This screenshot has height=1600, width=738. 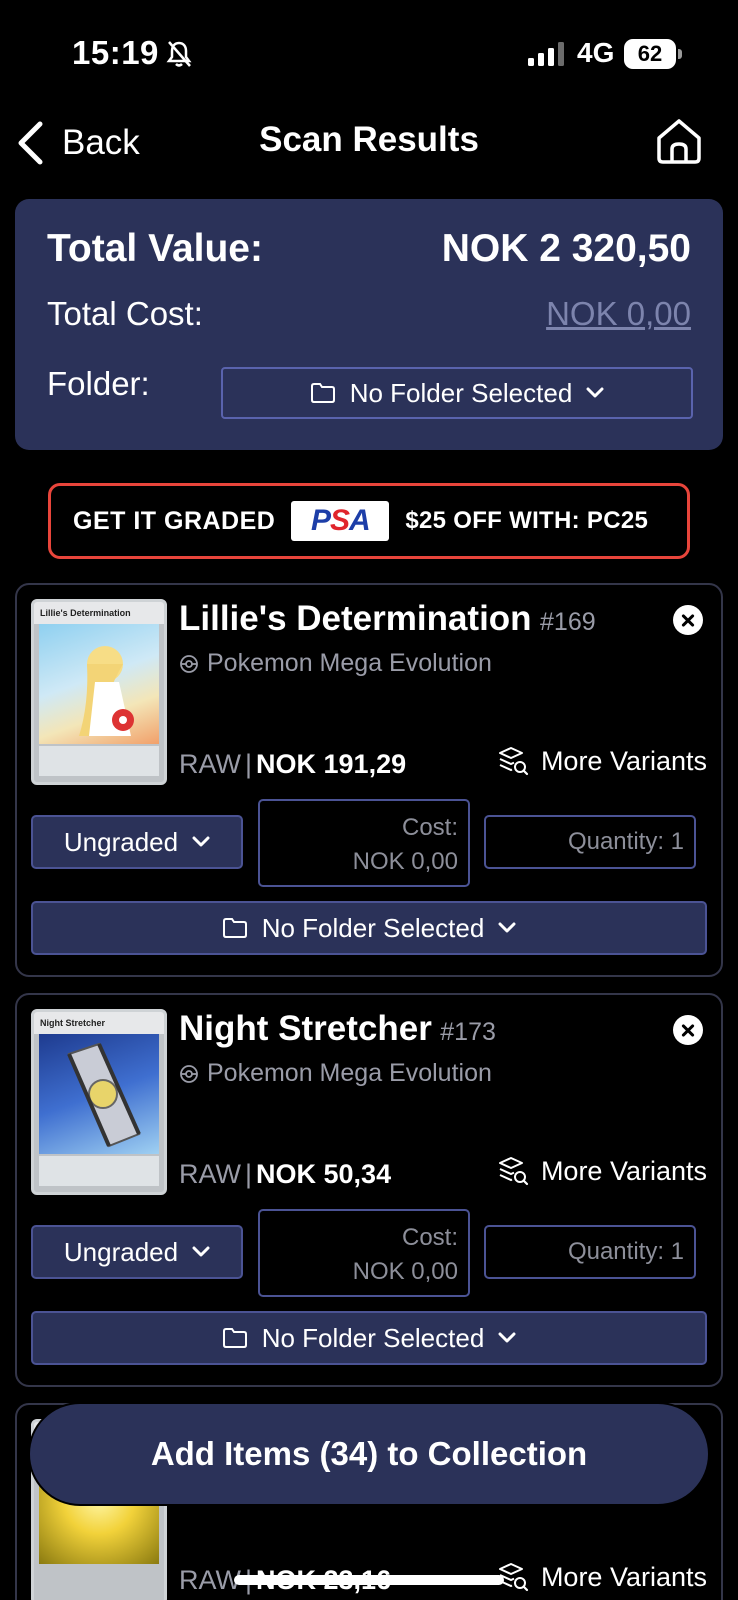 What do you see at coordinates (546, 54) in the screenshot?
I see `signal-icon` at bounding box center [546, 54].